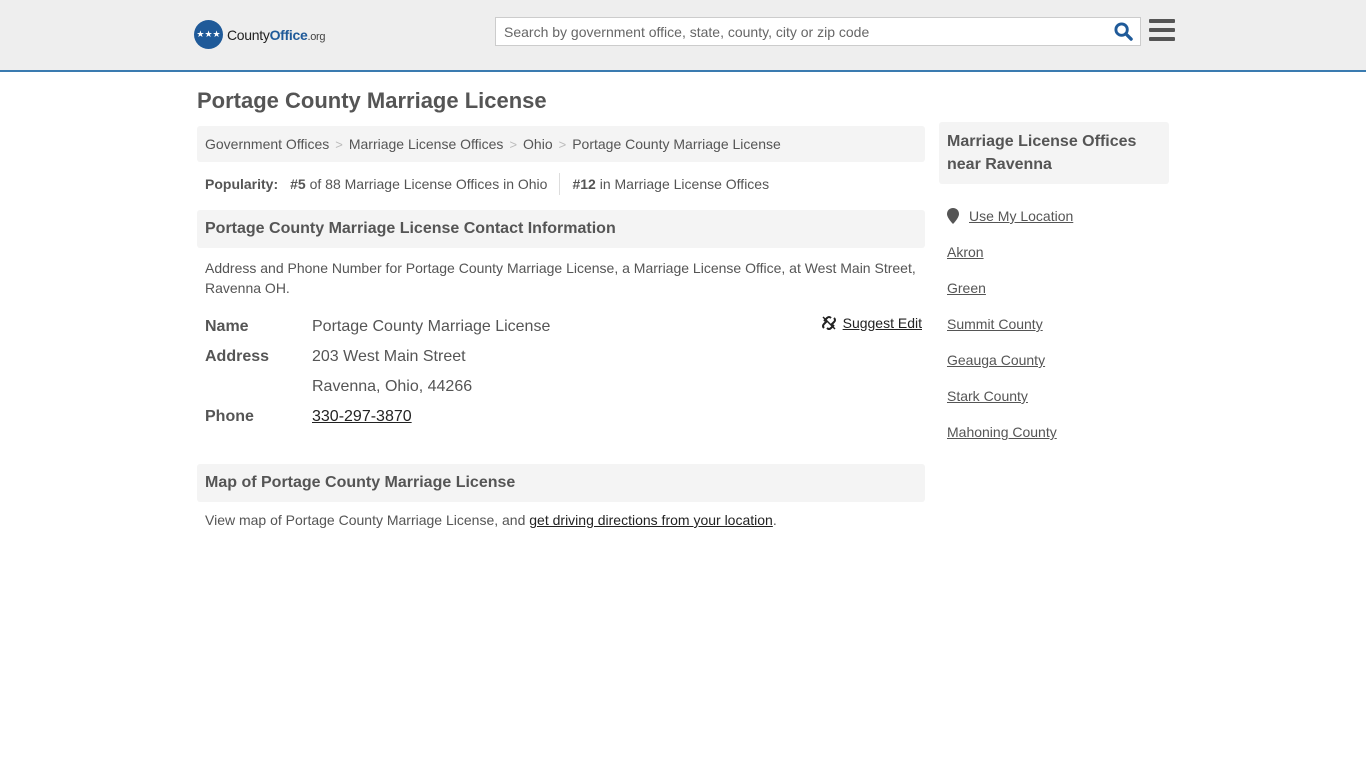 The image size is (1366, 768). I want to click on address-label: Address, so click(237, 356).